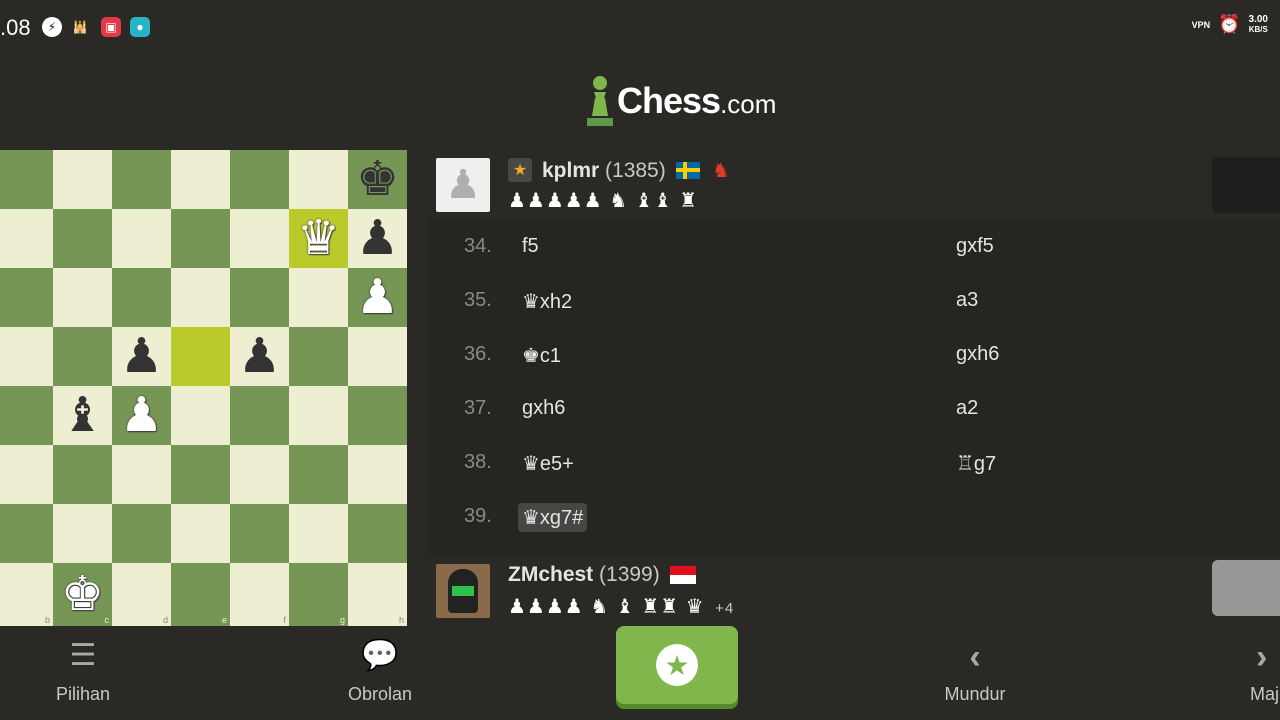 The height and width of the screenshot is (720, 1280). Describe the element at coordinates (82, 356) in the screenshot. I see `square-c5` at that location.